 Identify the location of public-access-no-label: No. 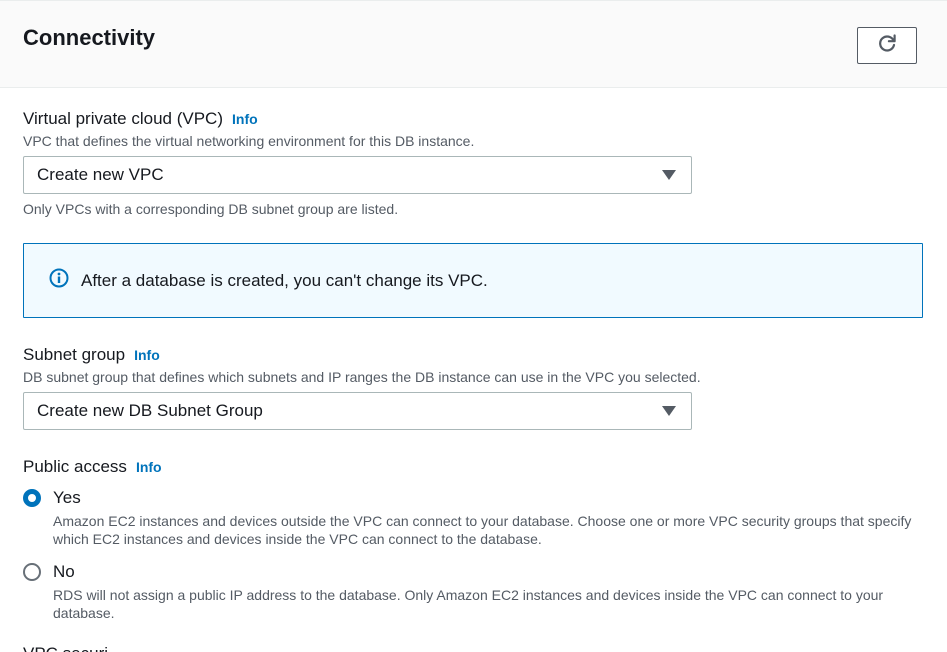
(64, 572).